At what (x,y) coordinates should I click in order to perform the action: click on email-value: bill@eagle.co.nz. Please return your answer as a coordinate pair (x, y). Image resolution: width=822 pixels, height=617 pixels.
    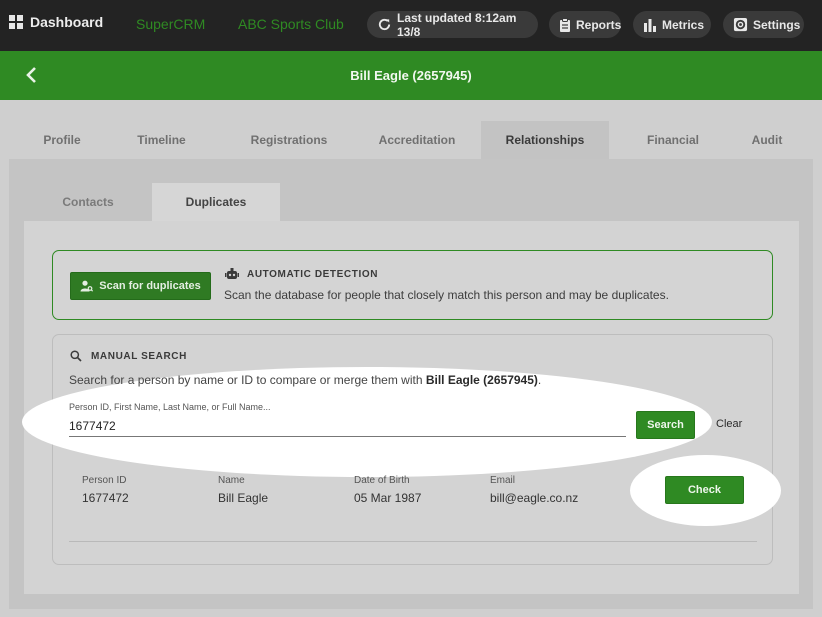
    Looking at the image, I should click on (534, 498).